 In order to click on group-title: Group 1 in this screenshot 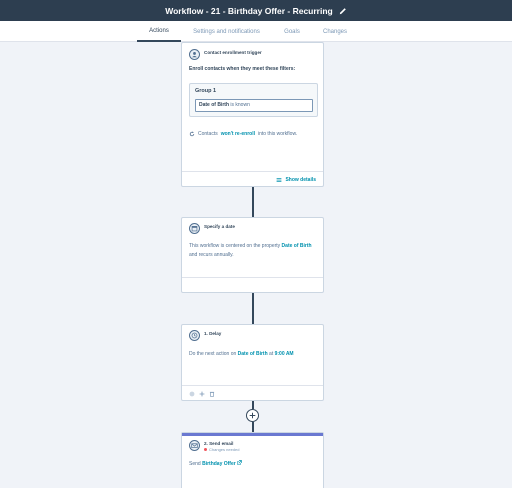, I will do `click(206, 91)`.